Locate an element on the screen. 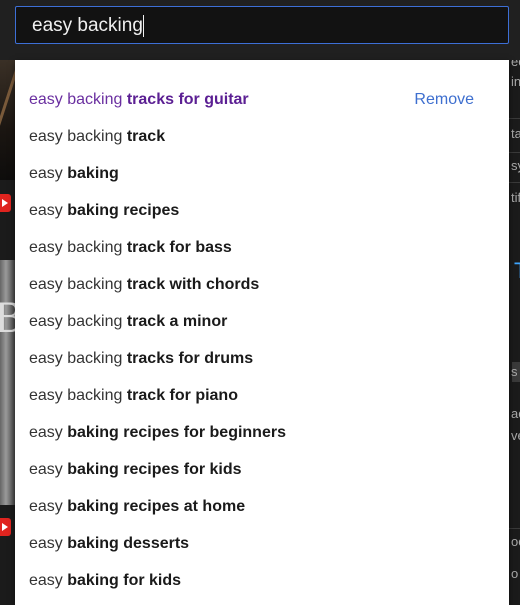 The width and height of the screenshot is (520, 605). suggestion-completion-text: track a minor is located at coordinates (177, 321).